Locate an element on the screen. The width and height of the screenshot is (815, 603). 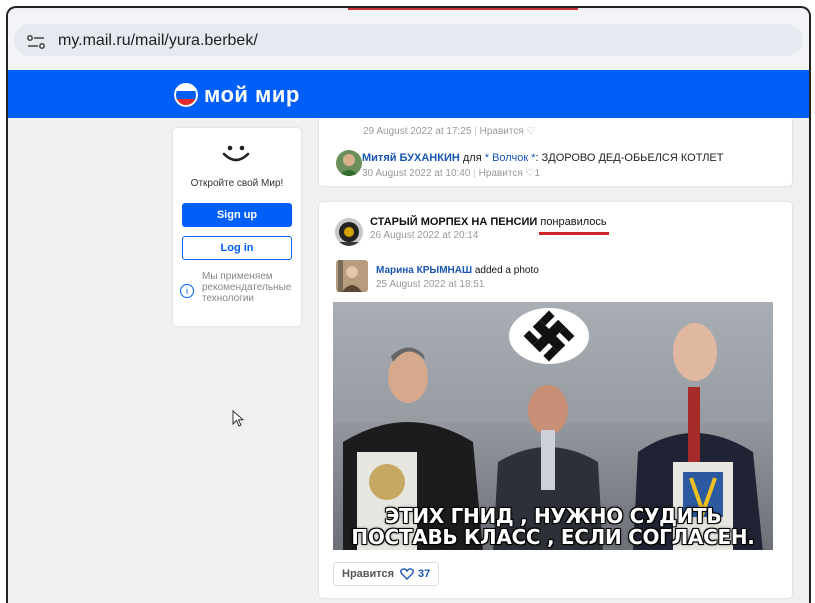
shared-date: 25 August 2022 at 18:51 is located at coordinates (430, 284).